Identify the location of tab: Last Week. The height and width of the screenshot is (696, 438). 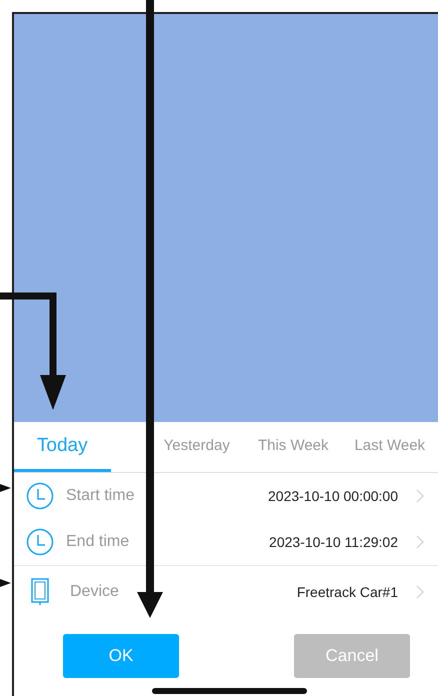
(390, 447).